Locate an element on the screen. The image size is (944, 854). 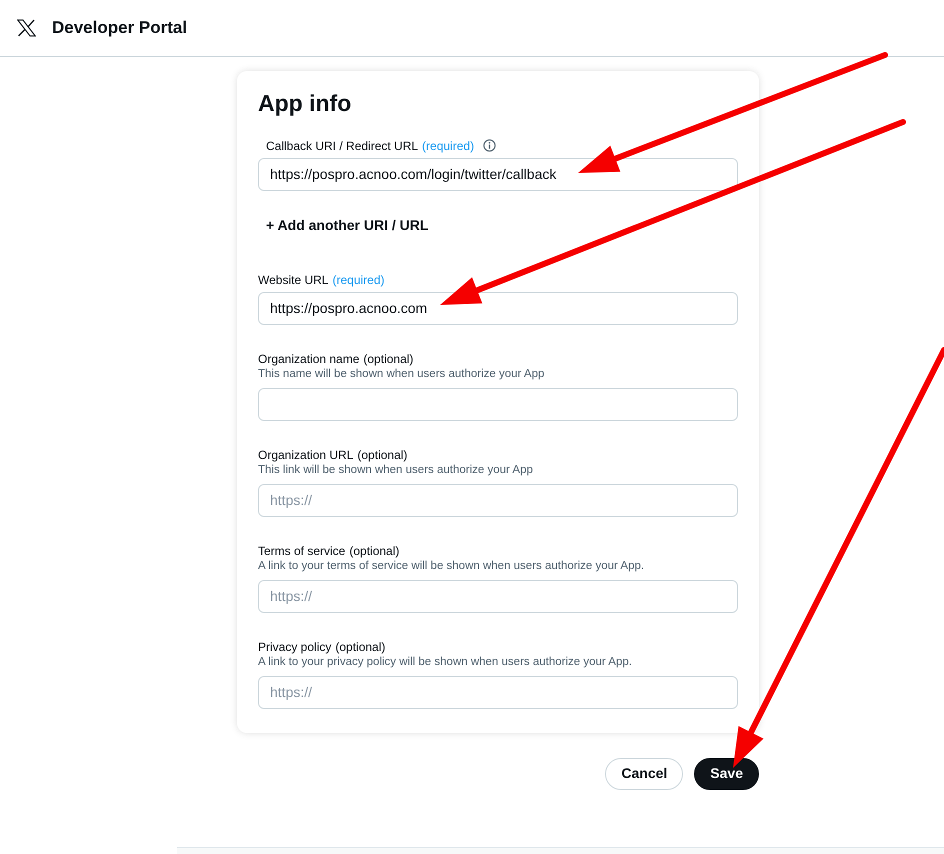
input-field is located at coordinates (498, 404).